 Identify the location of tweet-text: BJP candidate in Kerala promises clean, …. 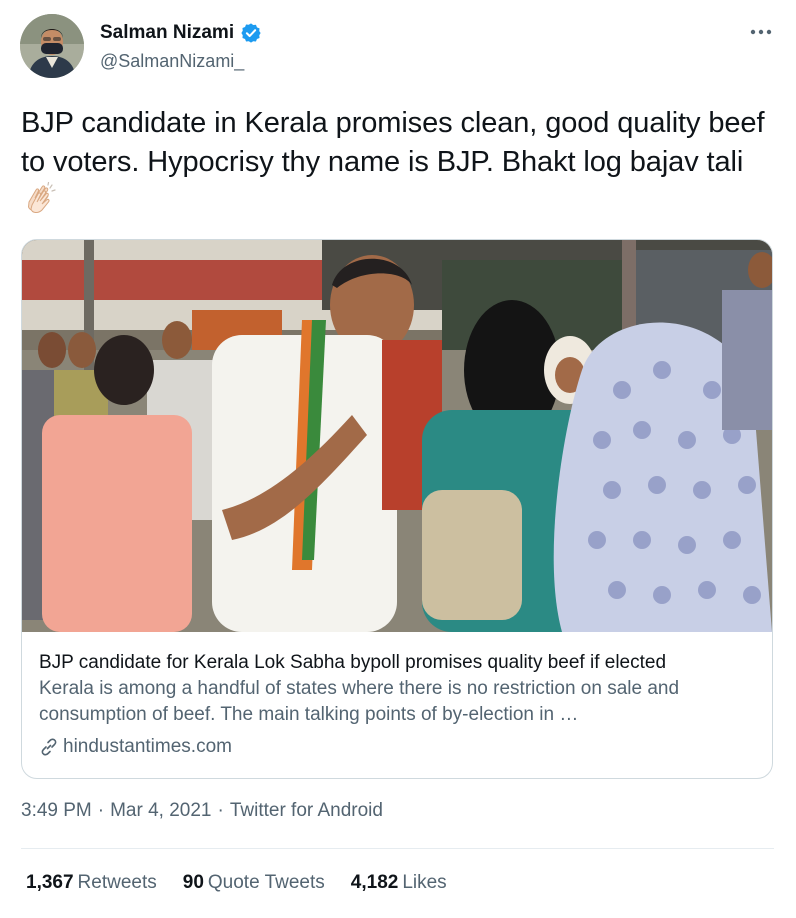
(396, 163).